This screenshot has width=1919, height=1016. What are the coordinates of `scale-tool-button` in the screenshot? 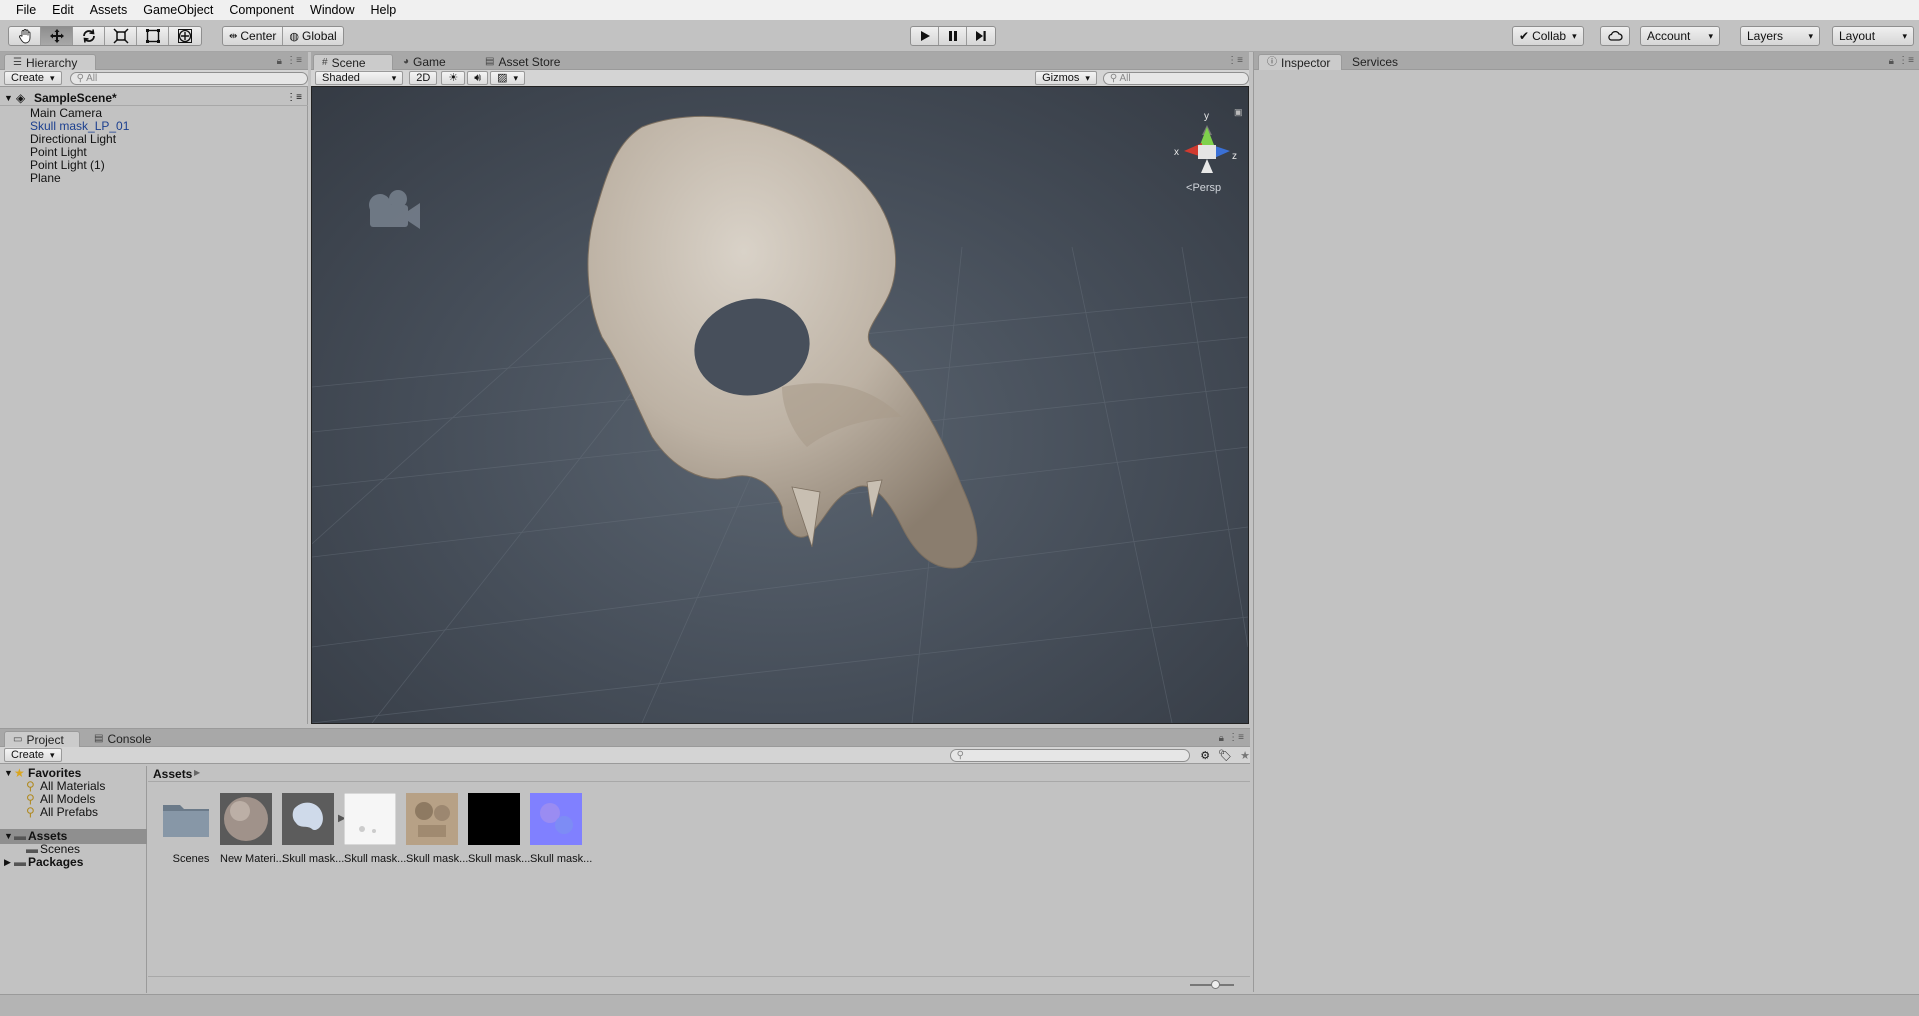 It's located at (121, 36).